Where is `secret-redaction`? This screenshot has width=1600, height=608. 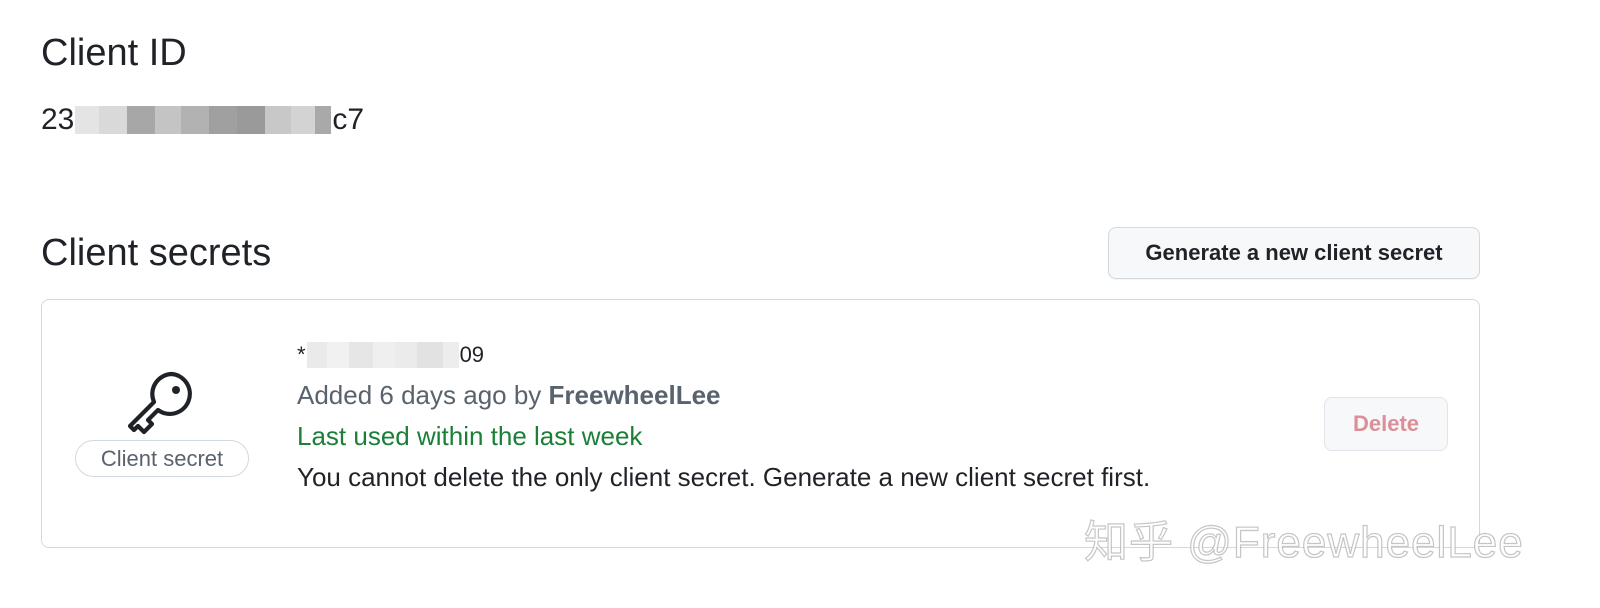
secret-redaction is located at coordinates (382, 355).